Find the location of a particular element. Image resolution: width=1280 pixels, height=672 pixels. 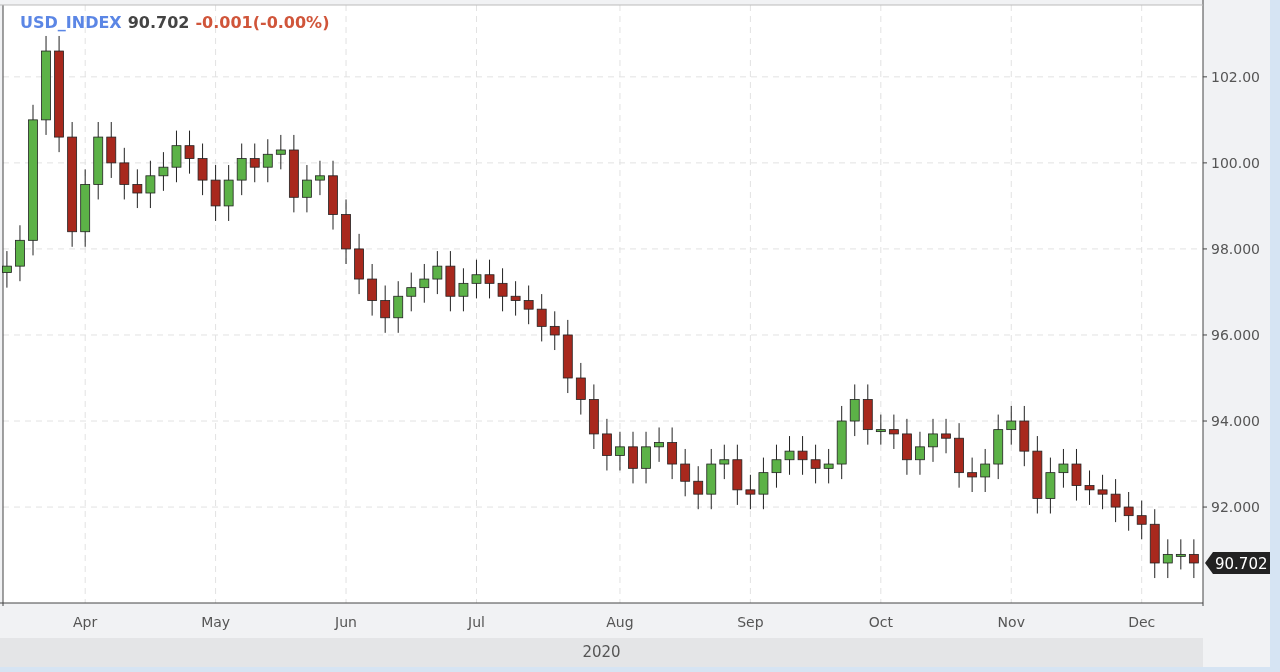

year-label: 2020 is located at coordinates (601, 653).